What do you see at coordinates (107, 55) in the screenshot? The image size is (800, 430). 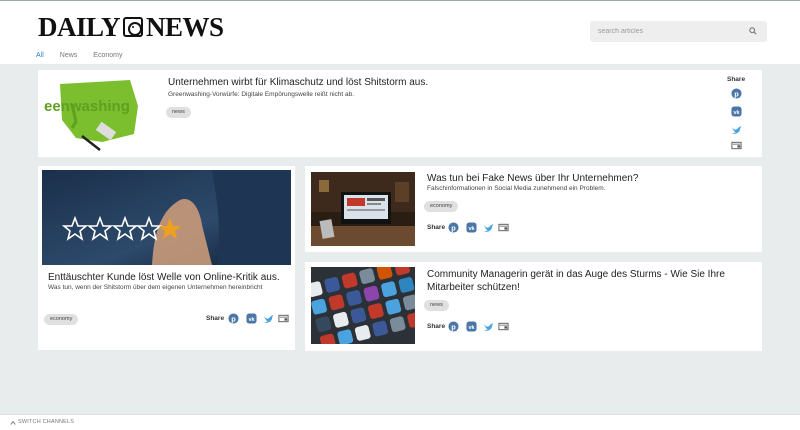 I see `tab-economy: Economy` at bounding box center [107, 55].